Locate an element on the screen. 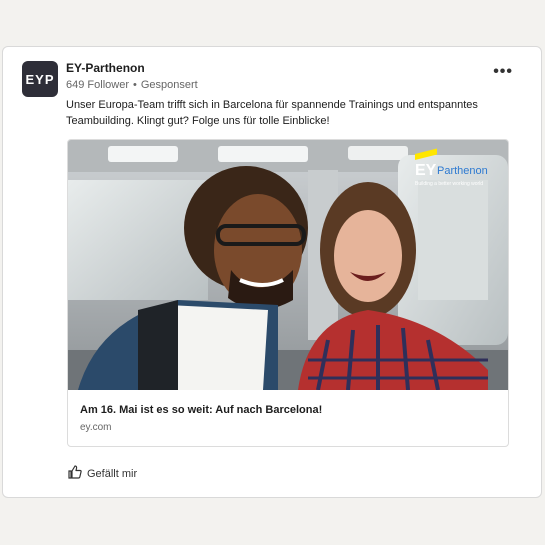 The height and width of the screenshot is (545, 545). follower-count: 649 Follower is located at coordinates (97, 85).